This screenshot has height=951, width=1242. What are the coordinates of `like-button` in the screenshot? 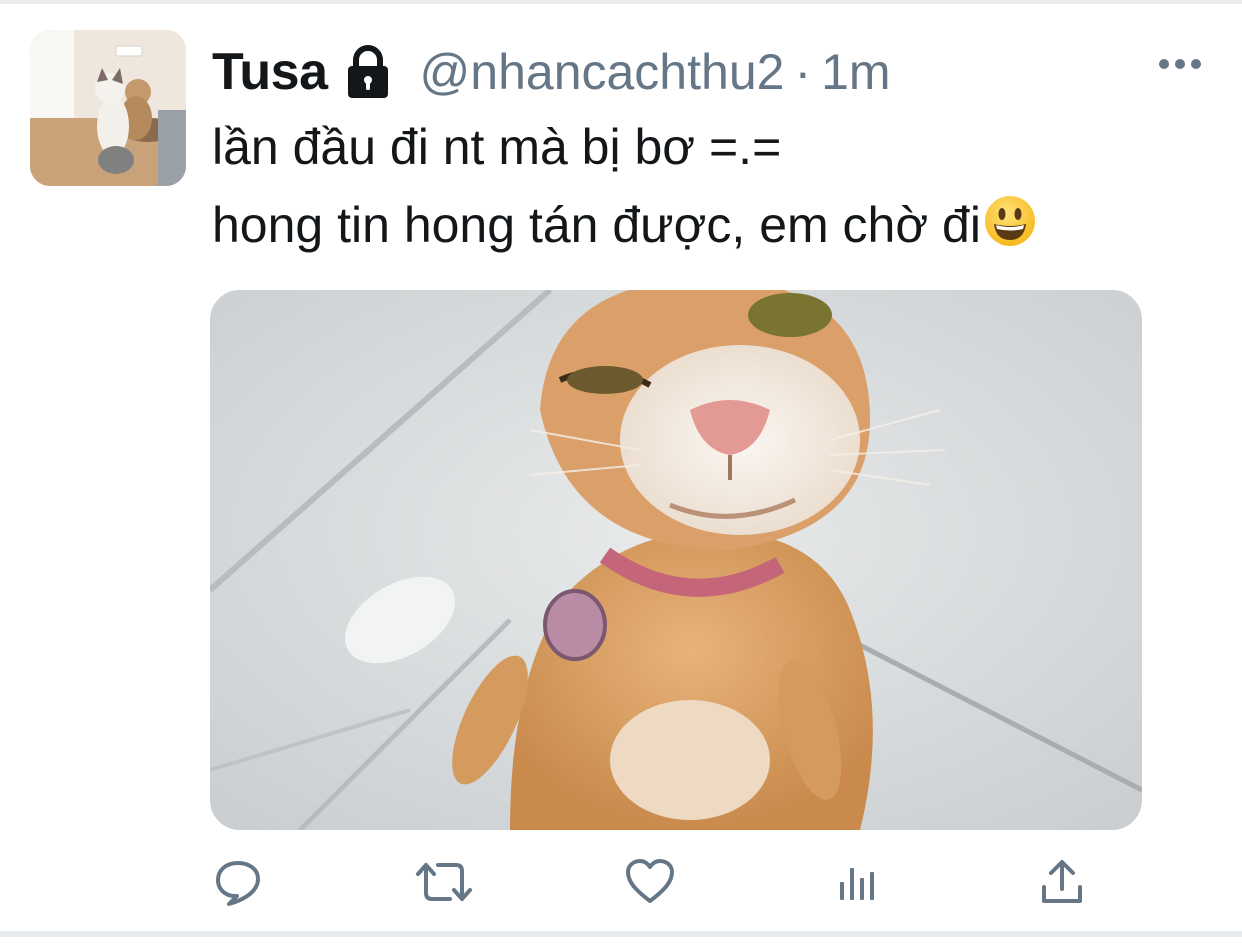 It's located at (650, 882).